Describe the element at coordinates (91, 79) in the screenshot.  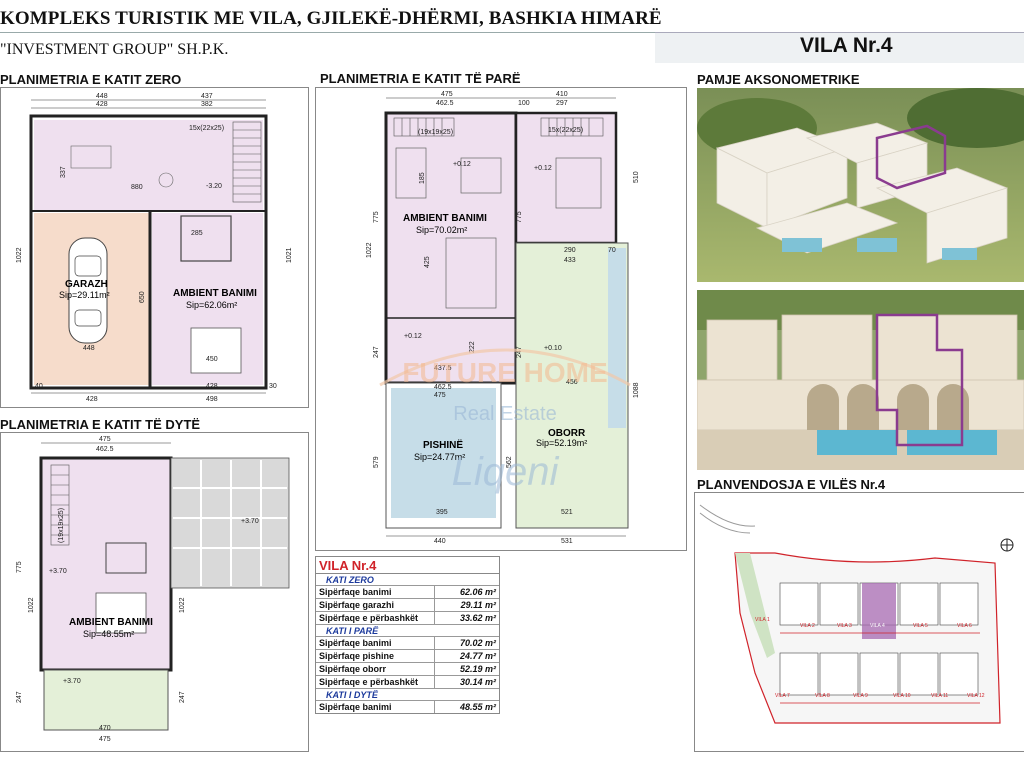
I see `ground-floor-title: PLANIMETRIA E KATIT ZERO` at that location.